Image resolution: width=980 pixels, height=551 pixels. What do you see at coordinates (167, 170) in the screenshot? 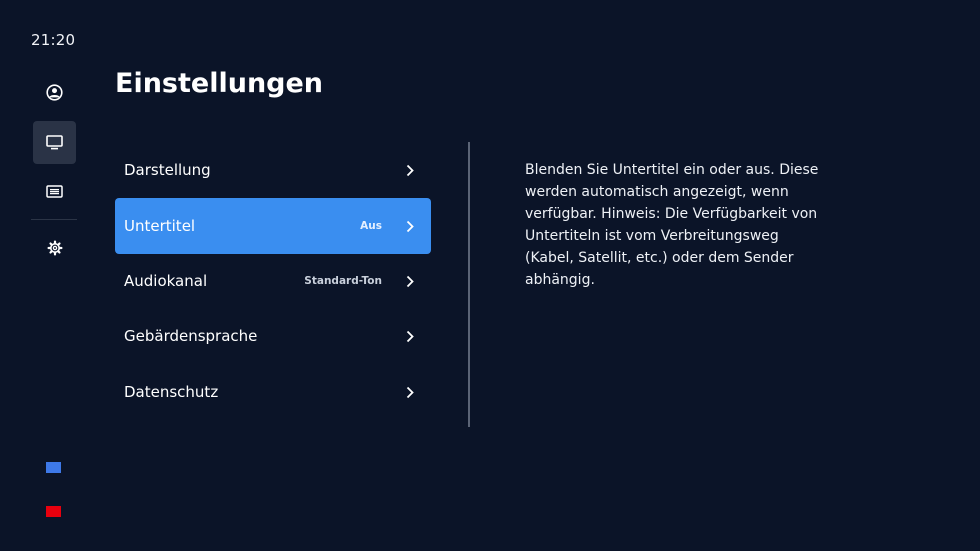
I see `menu-item-label: Darstellung` at bounding box center [167, 170].